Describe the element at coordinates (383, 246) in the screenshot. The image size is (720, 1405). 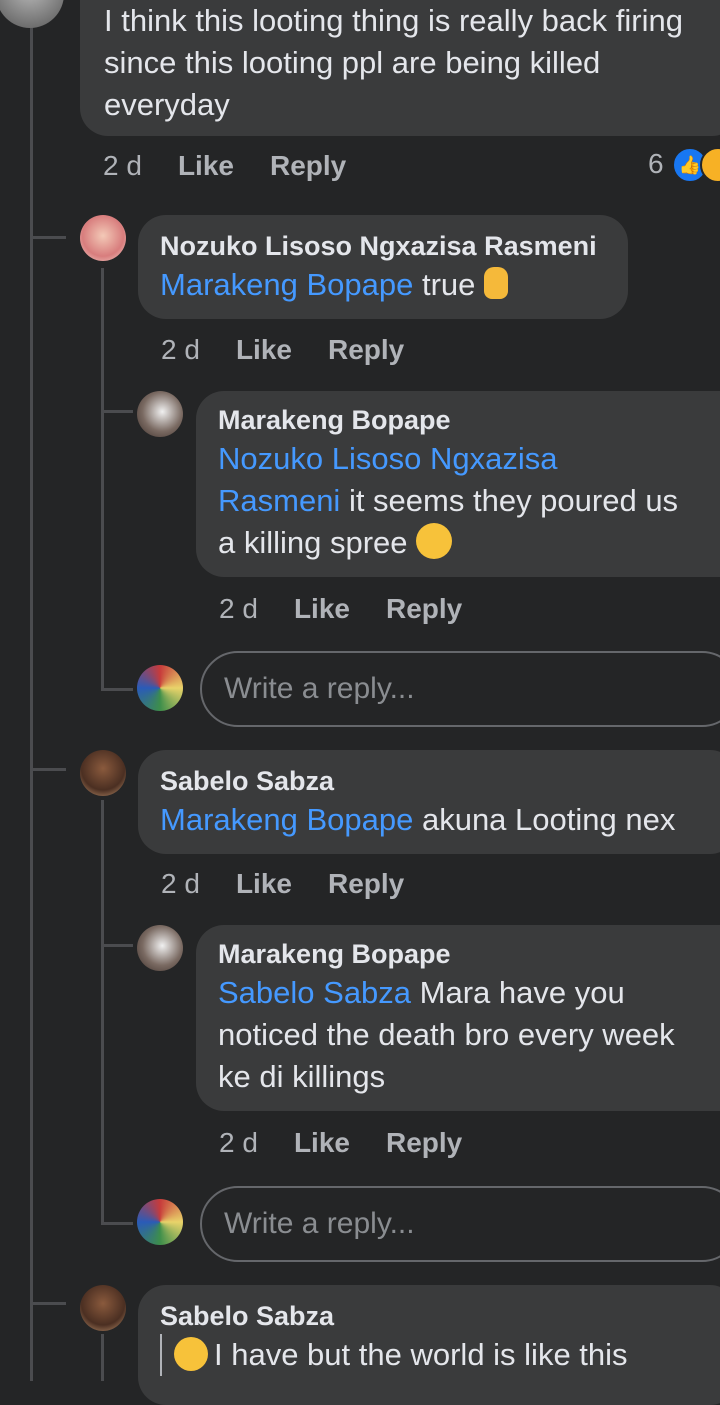
I see `reply-author: Nozuko Lisoso Ngxazisa Rasmeni` at that location.